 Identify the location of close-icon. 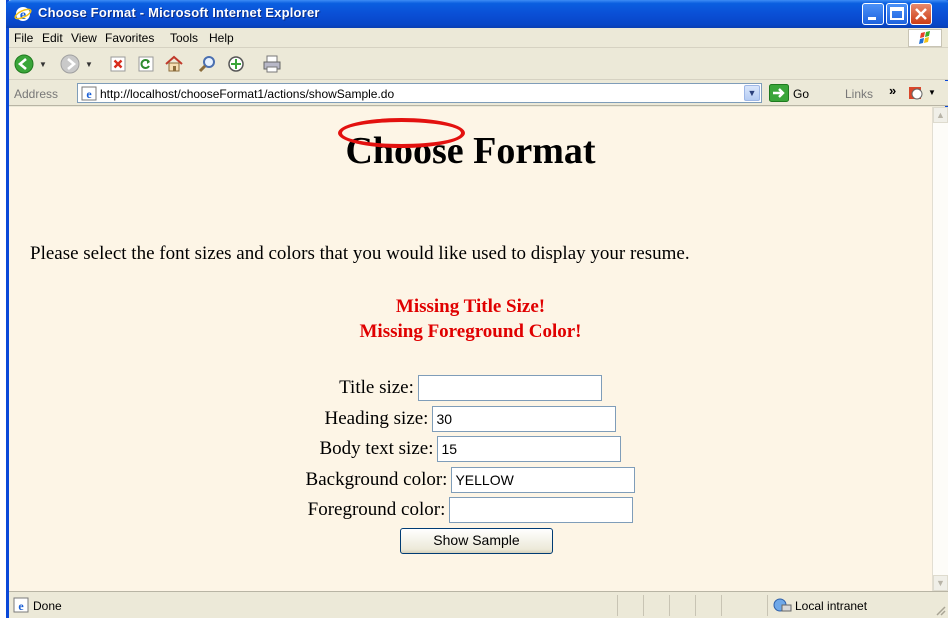
(921, 14).